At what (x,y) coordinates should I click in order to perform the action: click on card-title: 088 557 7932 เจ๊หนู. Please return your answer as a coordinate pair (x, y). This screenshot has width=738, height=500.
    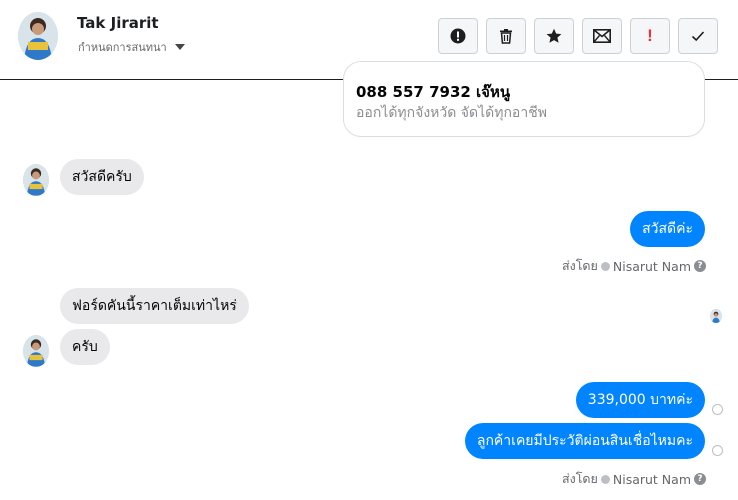
    Looking at the image, I should click on (433, 92).